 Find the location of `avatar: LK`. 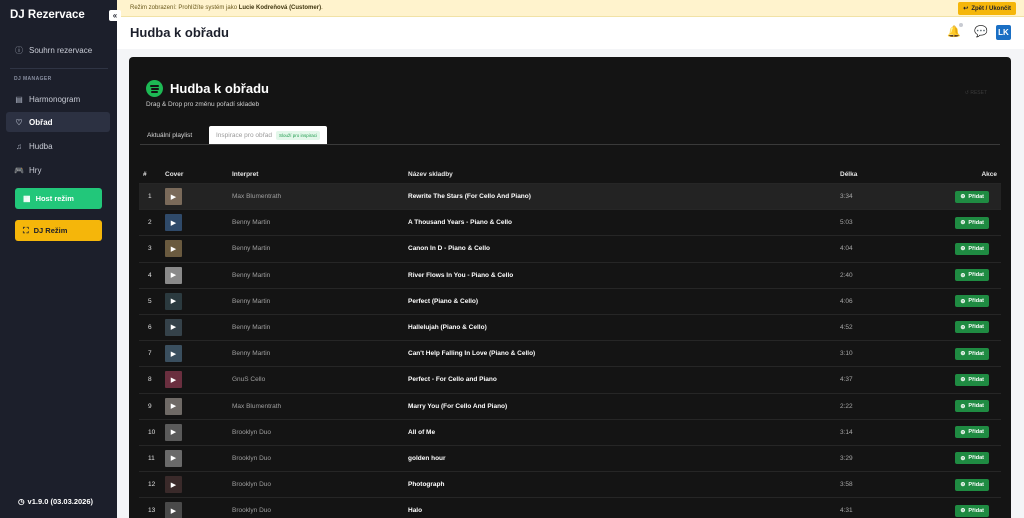

avatar: LK is located at coordinates (1003, 32).